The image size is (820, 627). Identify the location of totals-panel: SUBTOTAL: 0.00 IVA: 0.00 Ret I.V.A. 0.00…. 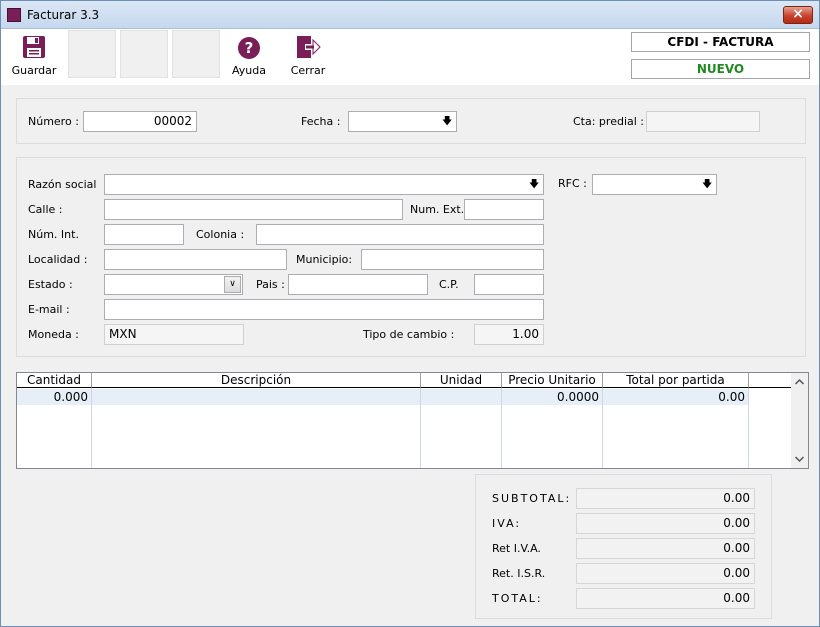
(623, 546).